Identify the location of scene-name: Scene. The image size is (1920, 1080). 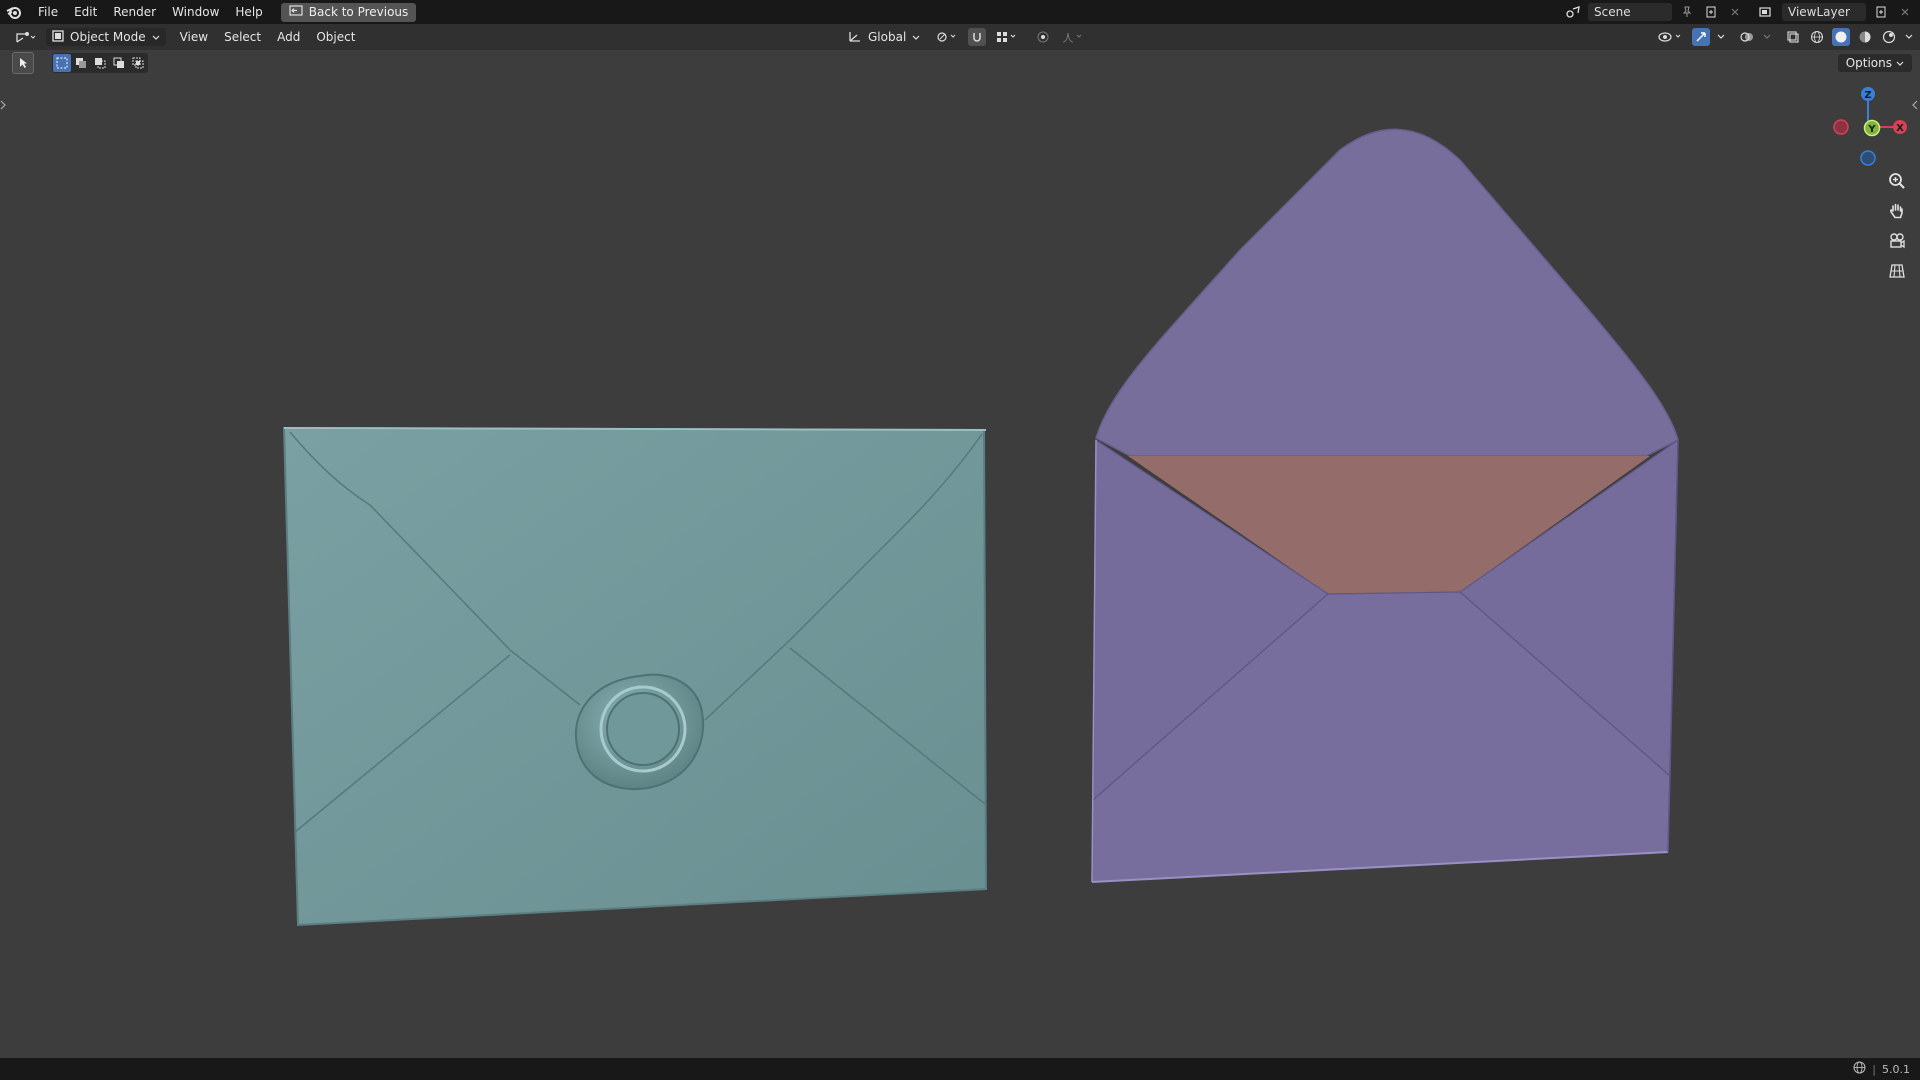
(1612, 12).